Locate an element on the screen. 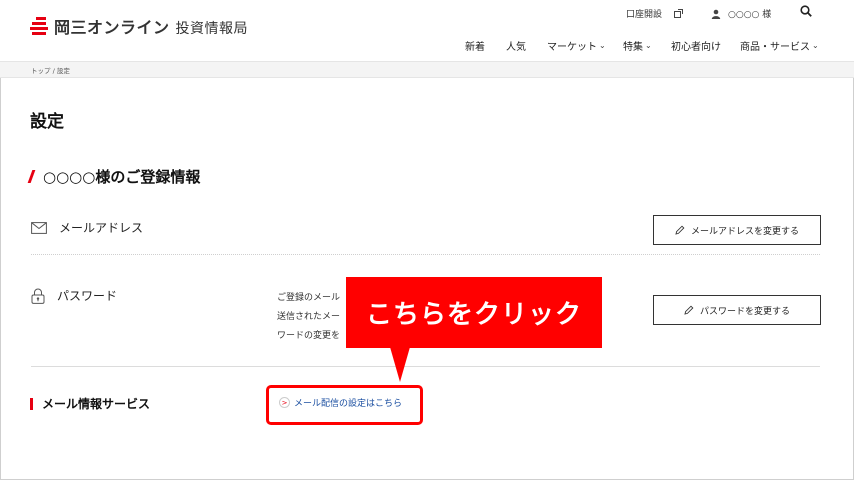 The width and height of the screenshot is (854, 480). account-open-label: 口座開設 is located at coordinates (644, 15).